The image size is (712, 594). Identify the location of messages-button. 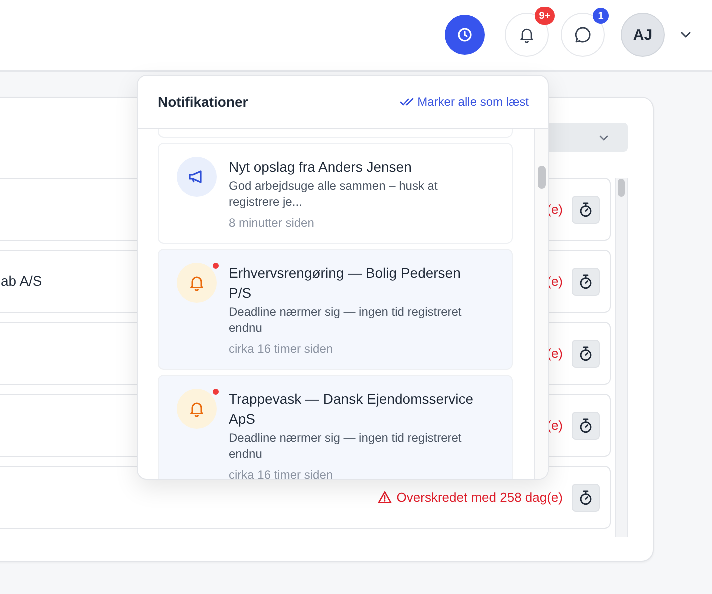
(583, 35).